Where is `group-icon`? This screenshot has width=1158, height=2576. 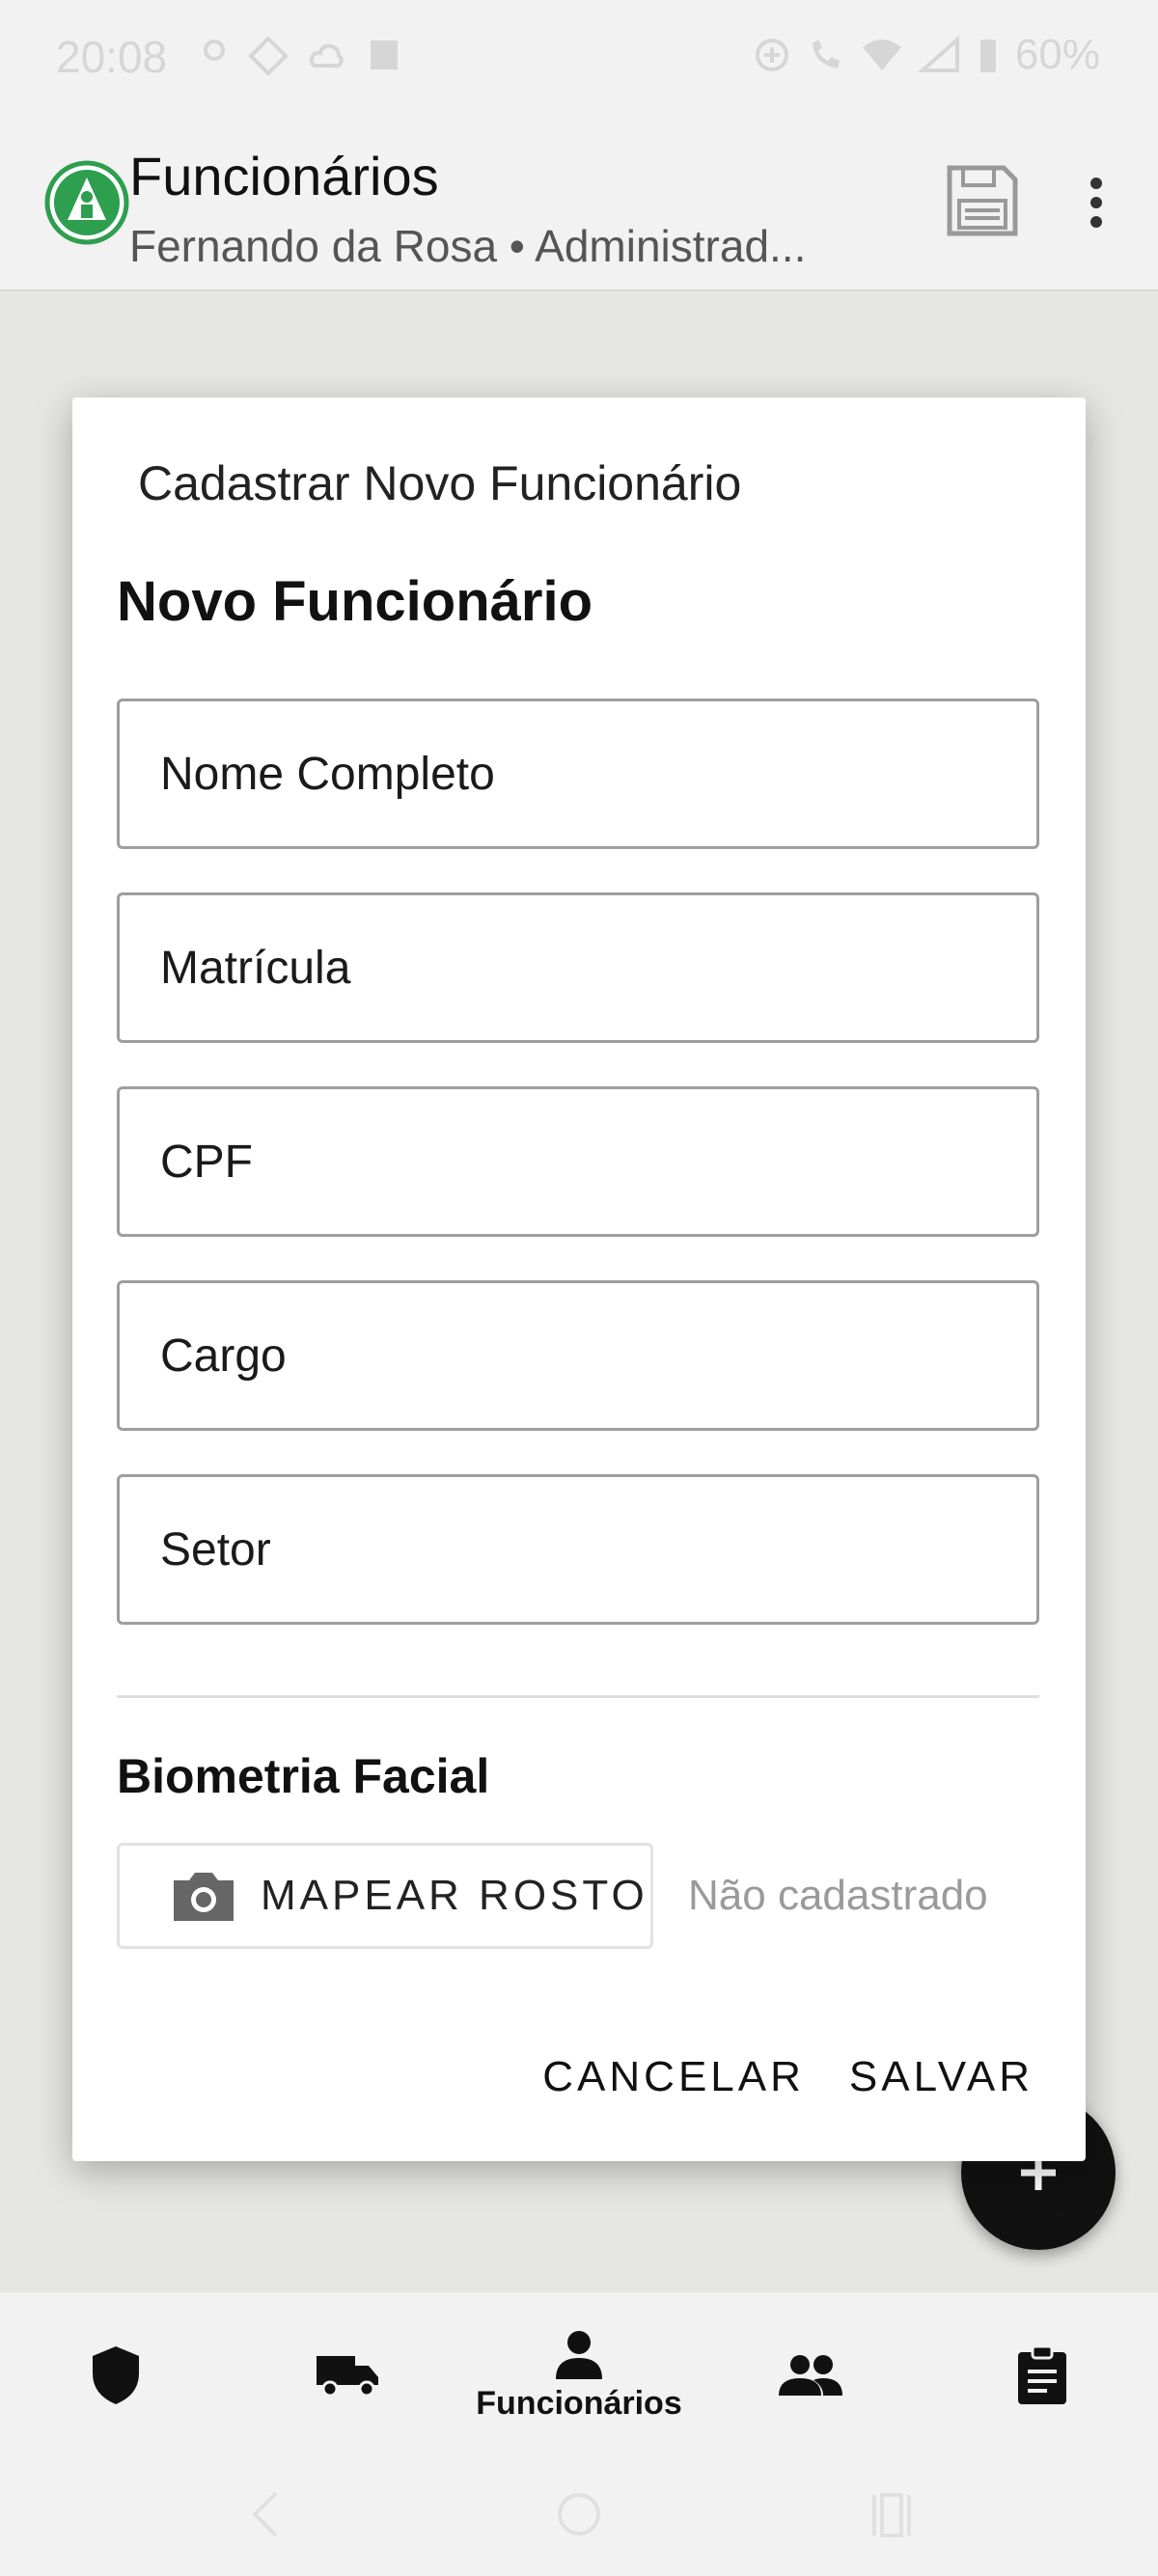 group-icon is located at coordinates (810, 2375).